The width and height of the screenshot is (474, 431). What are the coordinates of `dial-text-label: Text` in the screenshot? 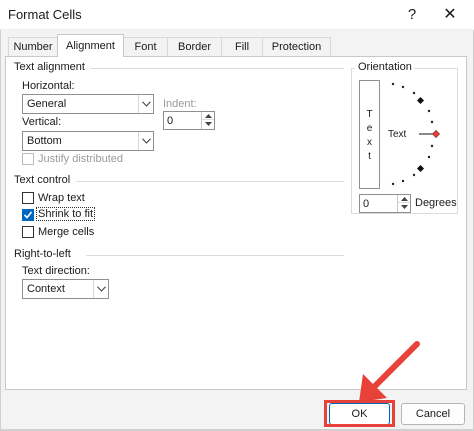 It's located at (397, 134).